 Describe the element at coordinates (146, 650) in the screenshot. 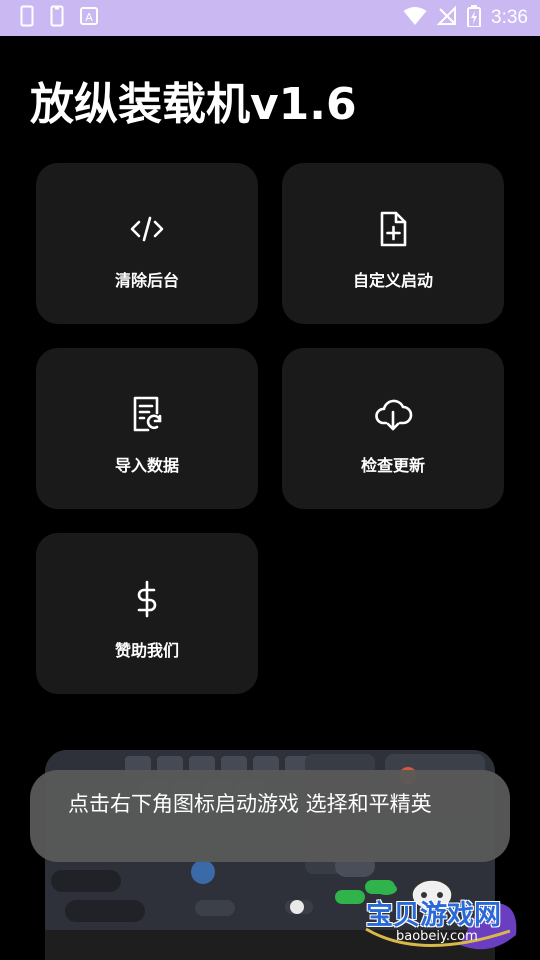

I see `tile-label: 赞助我们` at that location.